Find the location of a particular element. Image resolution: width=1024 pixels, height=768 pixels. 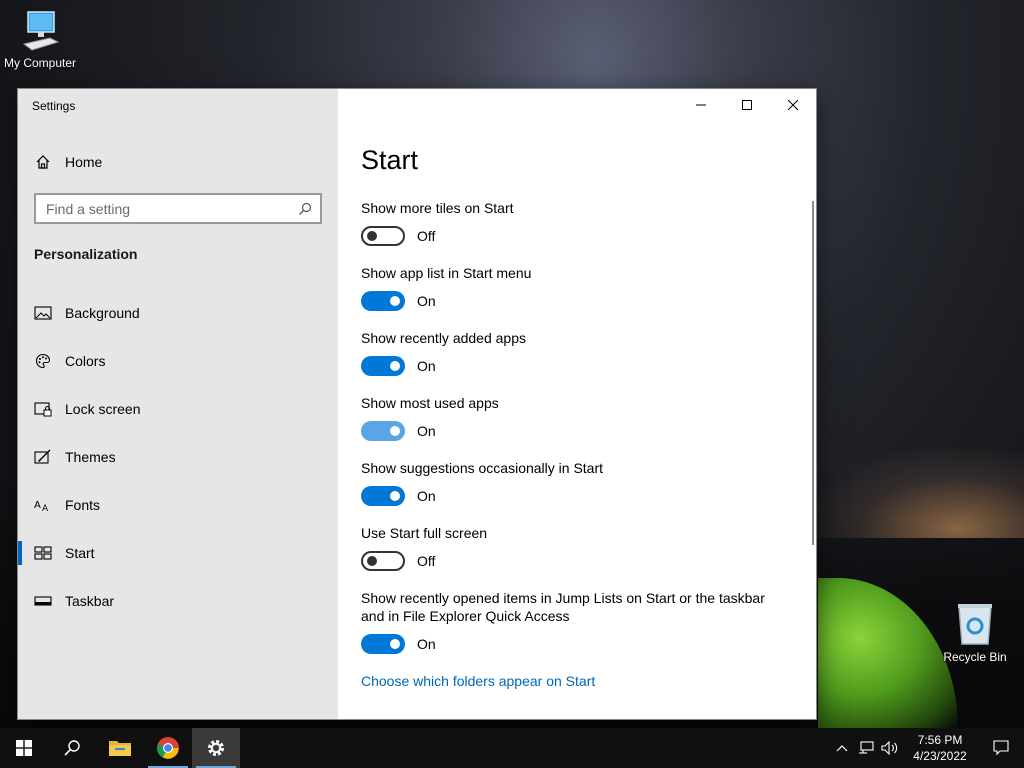

taskbar-icon is located at coordinates (43, 601).